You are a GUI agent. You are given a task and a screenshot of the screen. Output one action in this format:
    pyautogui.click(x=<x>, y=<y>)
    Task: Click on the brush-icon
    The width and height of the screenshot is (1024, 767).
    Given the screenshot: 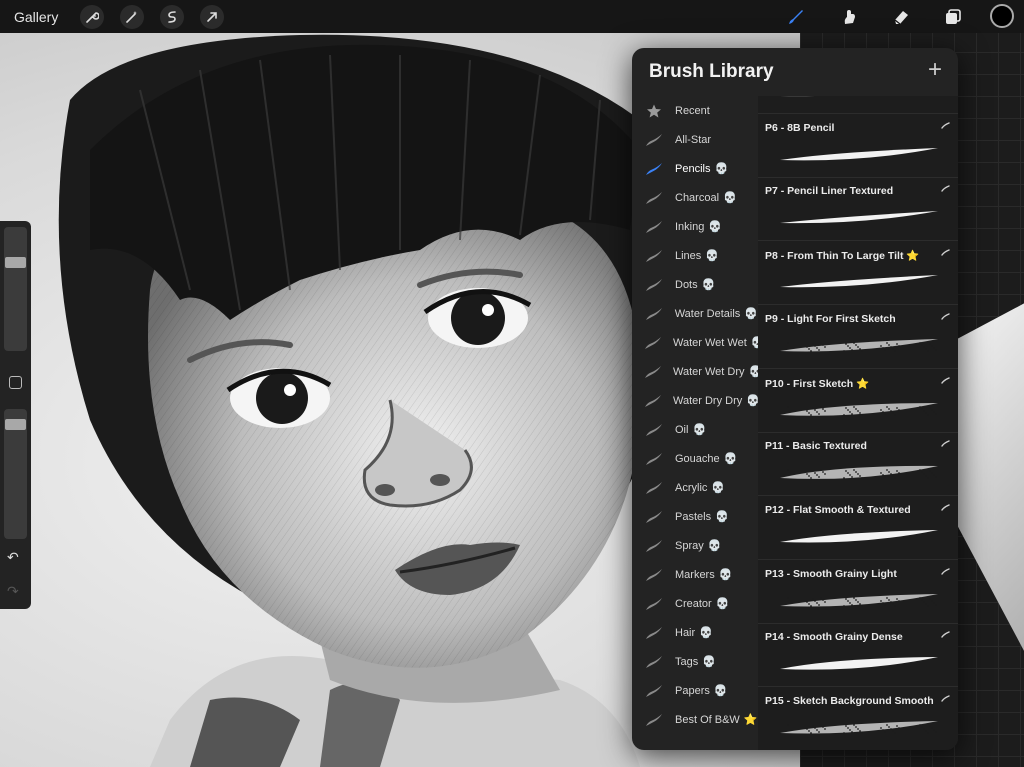 What is the action you would take?
    pyautogui.click(x=796, y=17)
    